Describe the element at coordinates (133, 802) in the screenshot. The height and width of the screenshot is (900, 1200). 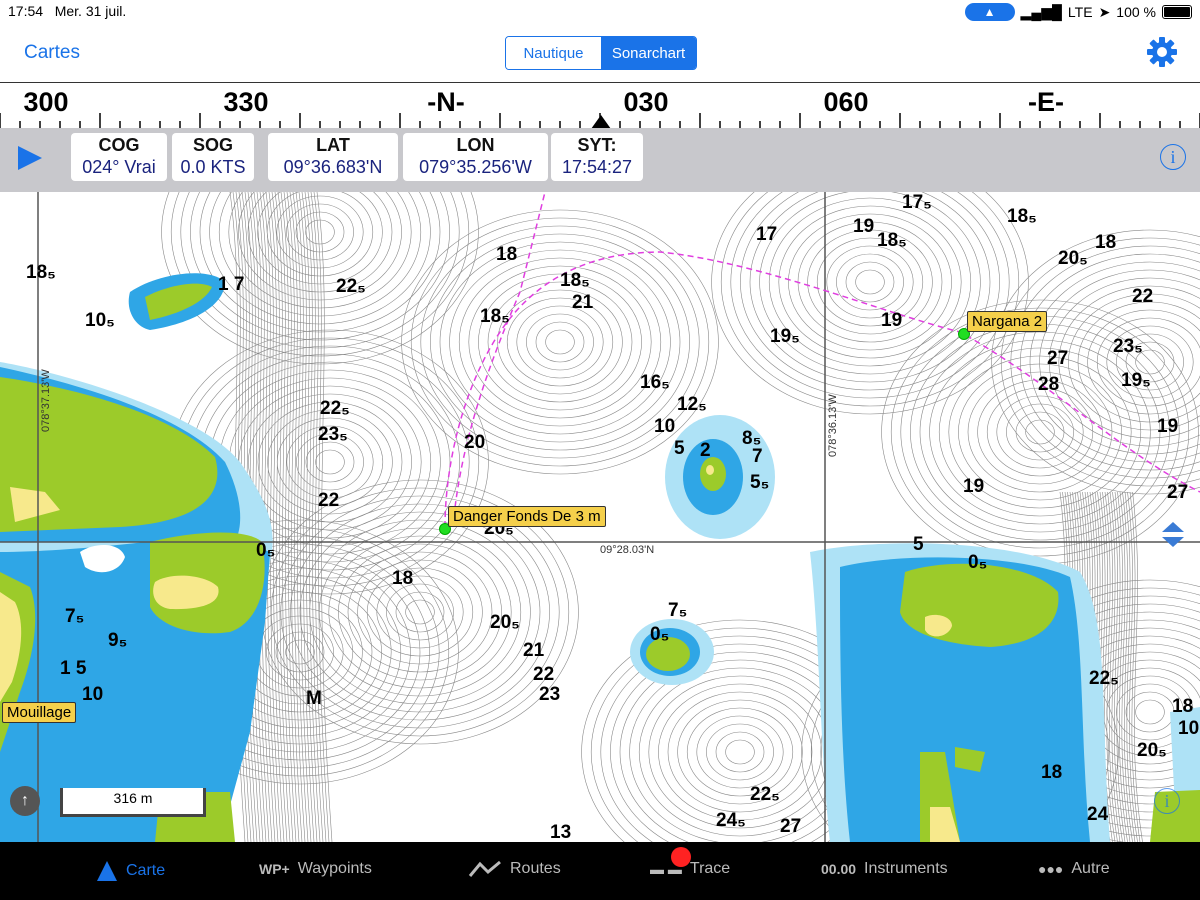
I see `scale-bar: 316 m` at that location.